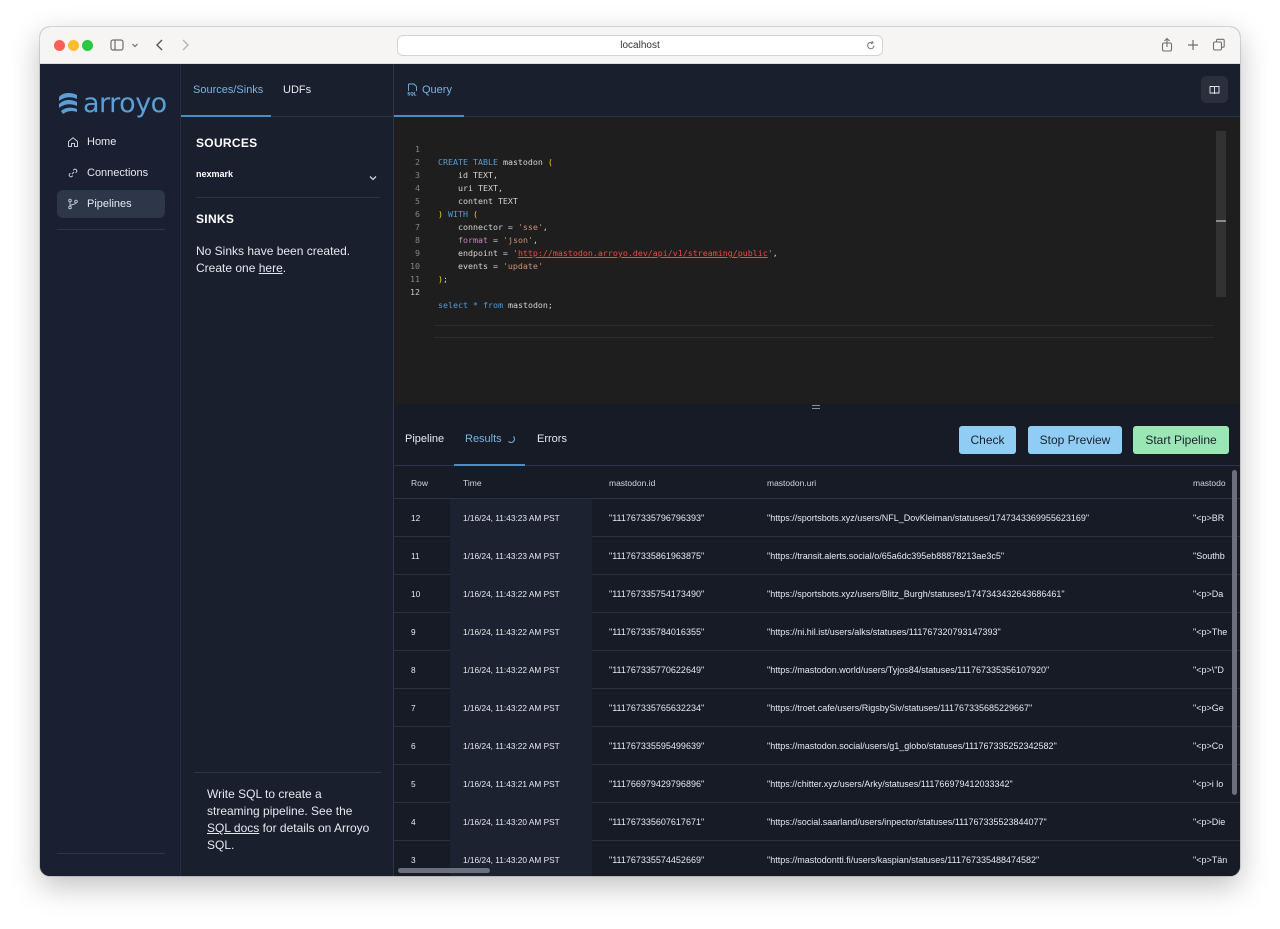  What do you see at coordinates (657, 746) in the screenshot?
I see `cell-id: "111767335595499639"` at bounding box center [657, 746].